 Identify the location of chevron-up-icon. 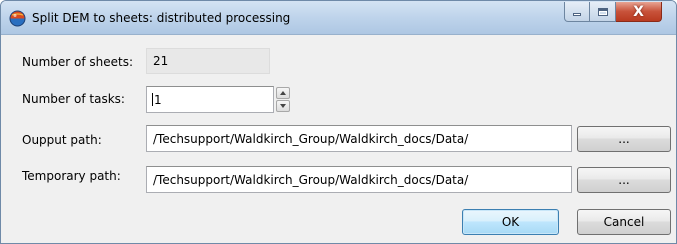
(283, 93).